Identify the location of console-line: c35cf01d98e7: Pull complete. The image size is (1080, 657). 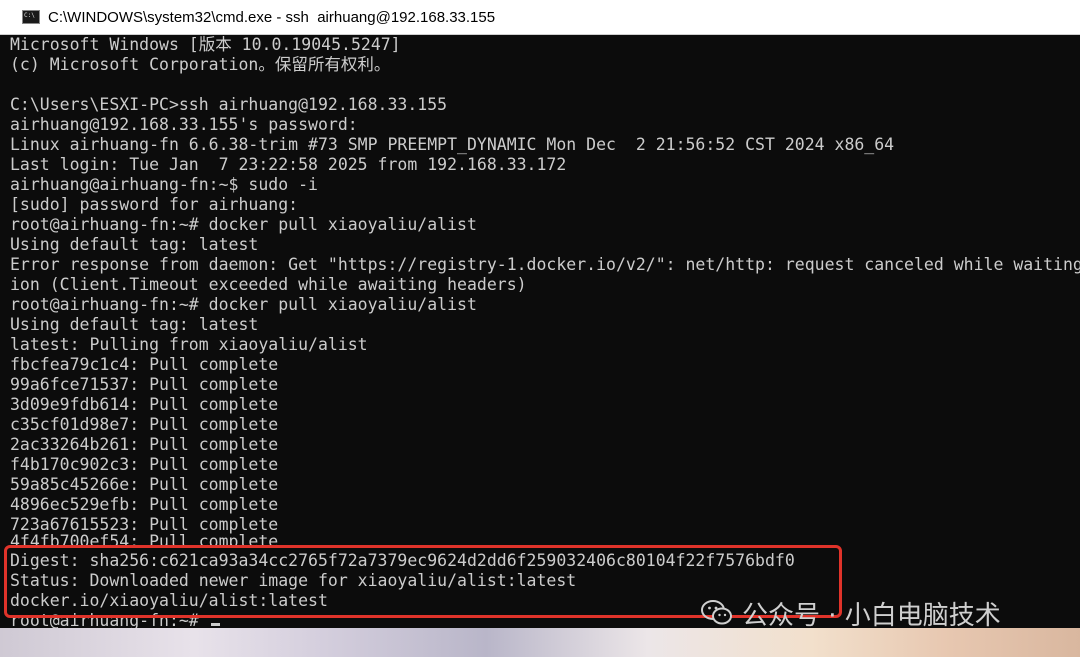
(144, 424).